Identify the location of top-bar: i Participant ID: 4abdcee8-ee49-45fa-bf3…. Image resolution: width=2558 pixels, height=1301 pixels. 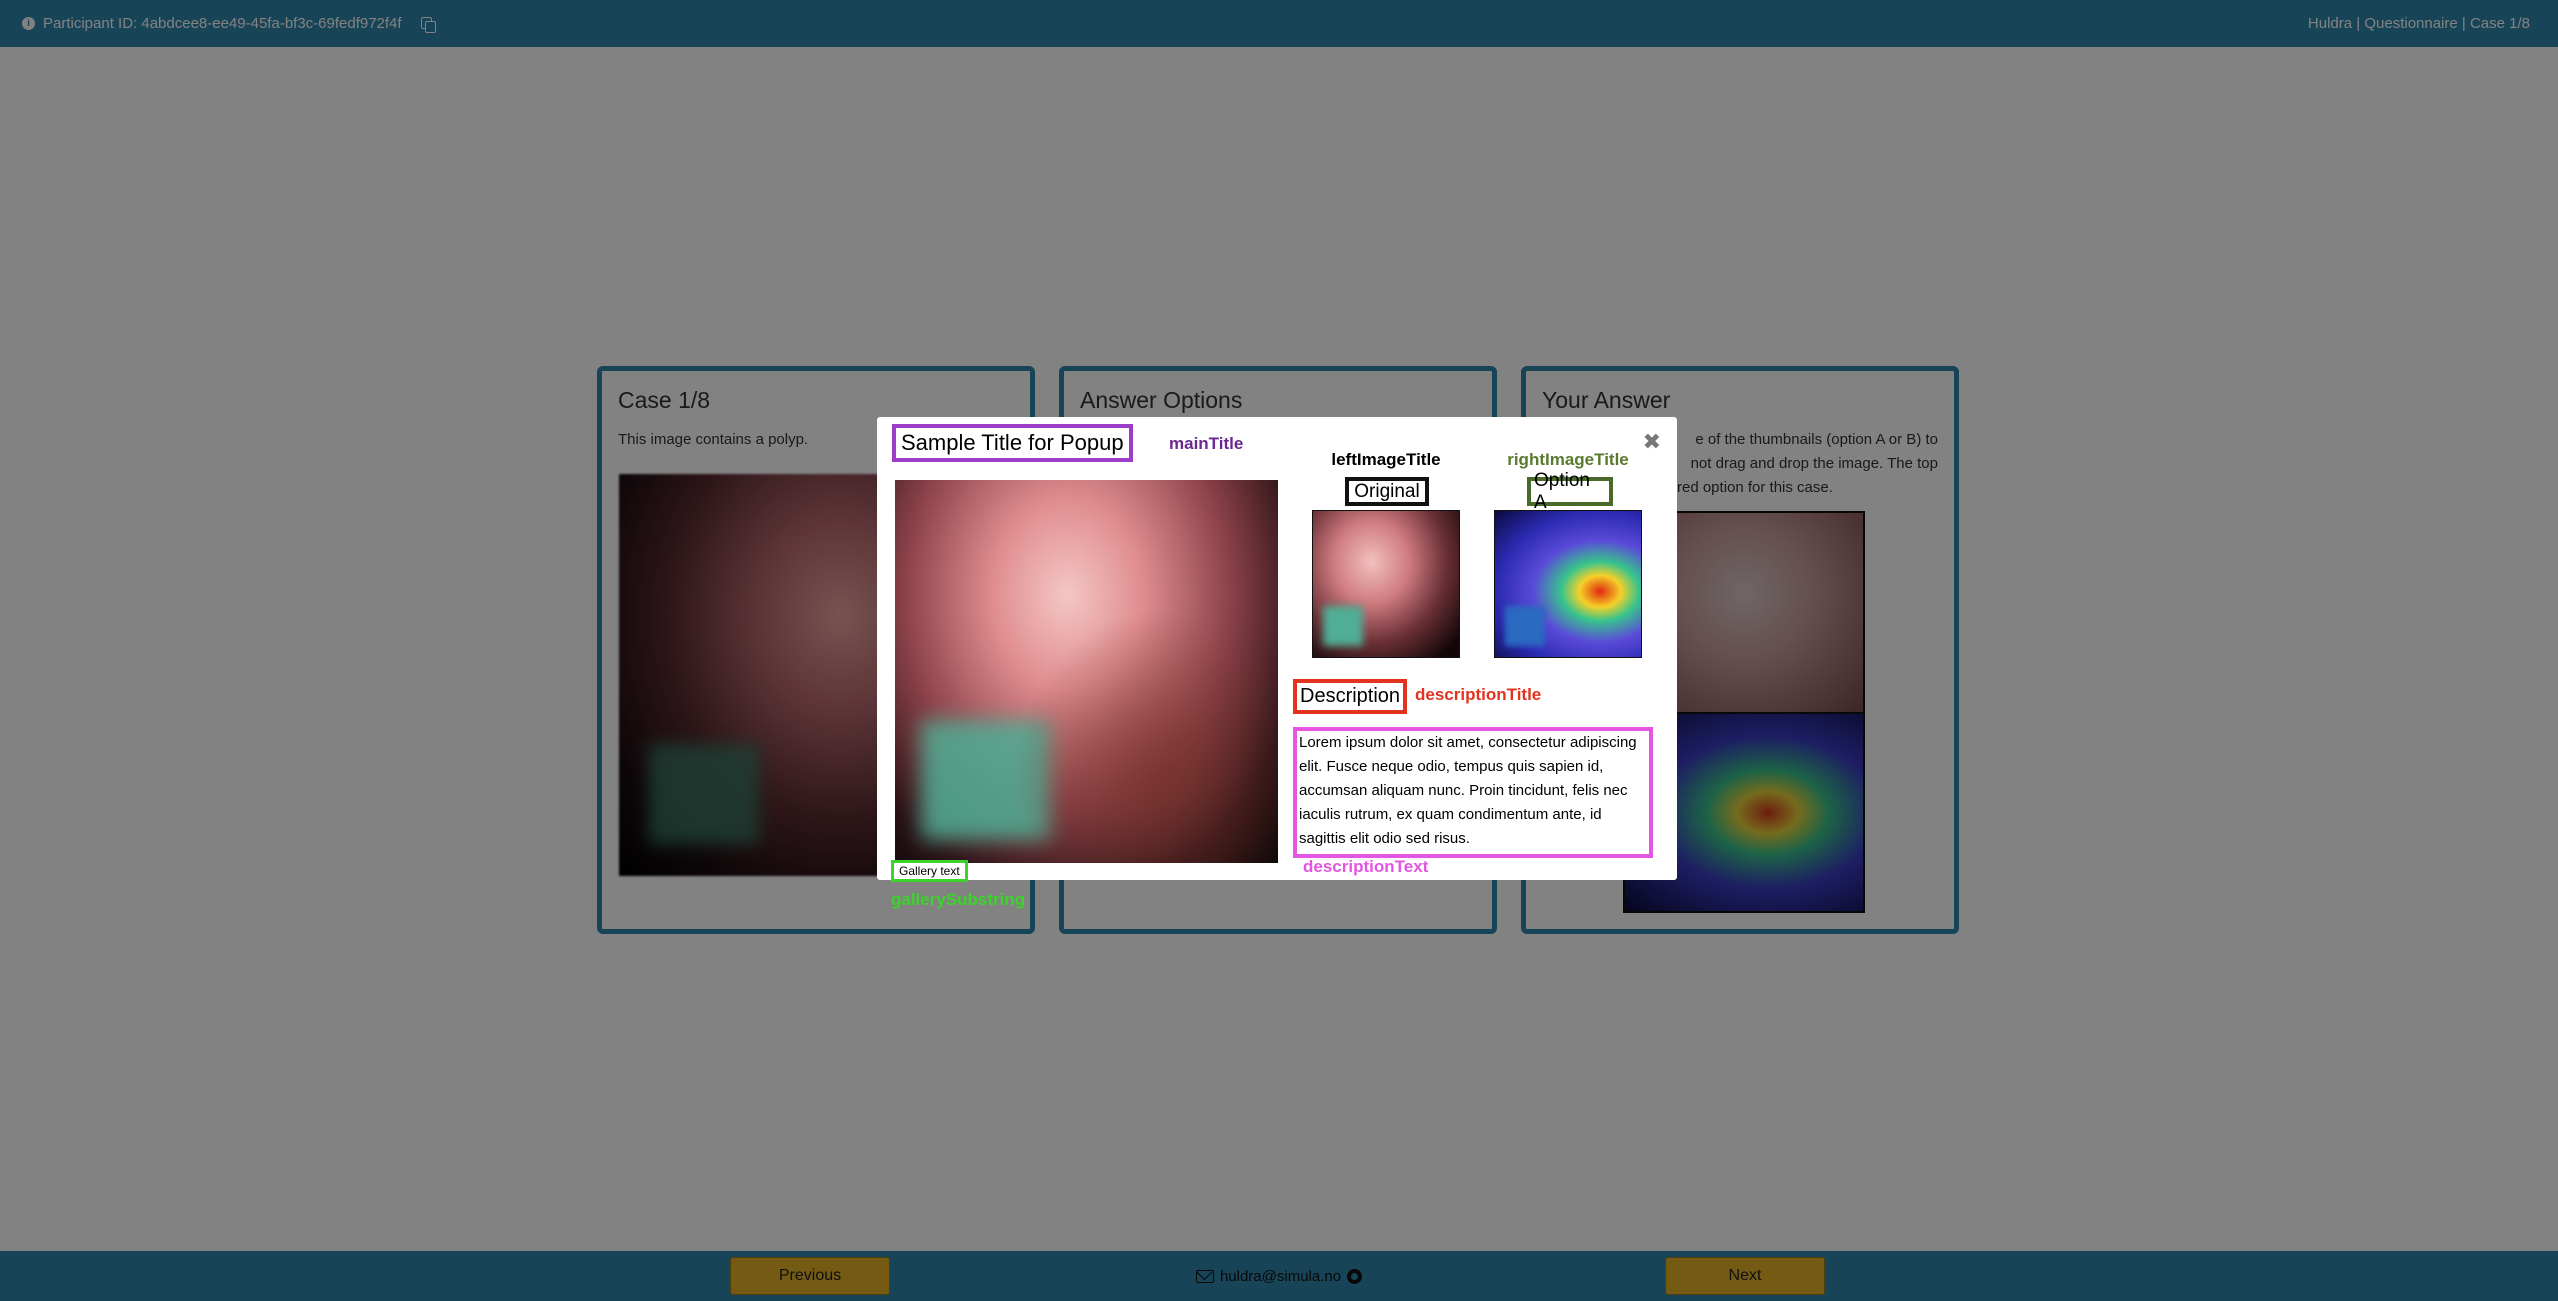
(1279, 23).